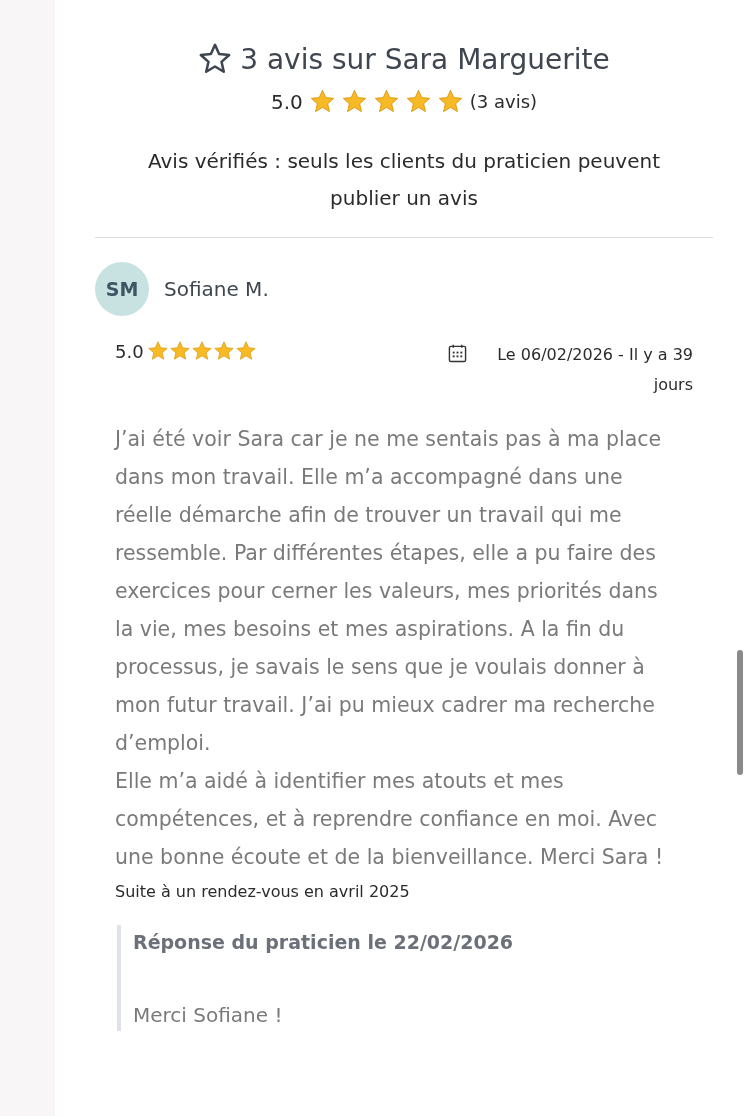 The image size is (750, 1116). I want to click on review-date: Le 06/02/2026 - Il y a 39 jours, so click(594, 370).